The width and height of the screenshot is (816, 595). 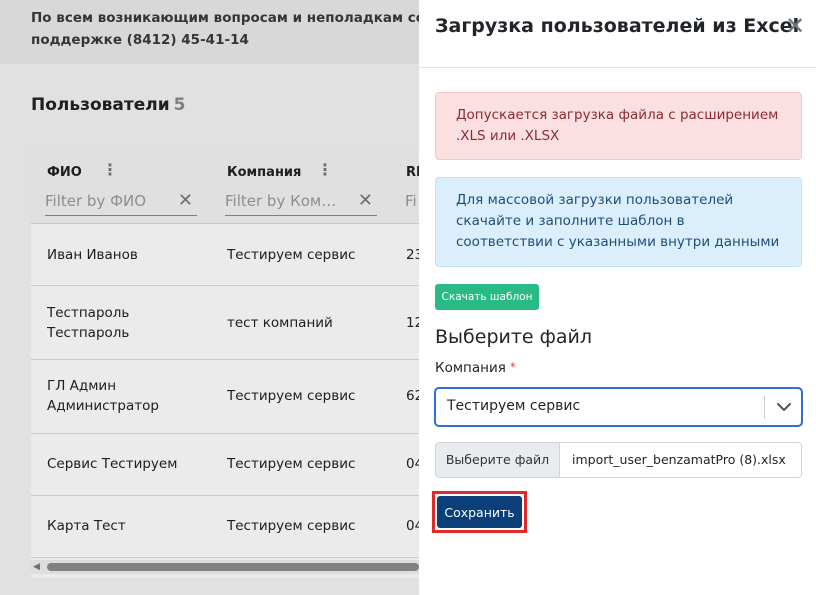 What do you see at coordinates (618, 407) in the screenshot?
I see `company-select: Тестируем сервис` at bounding box center [618, 407].